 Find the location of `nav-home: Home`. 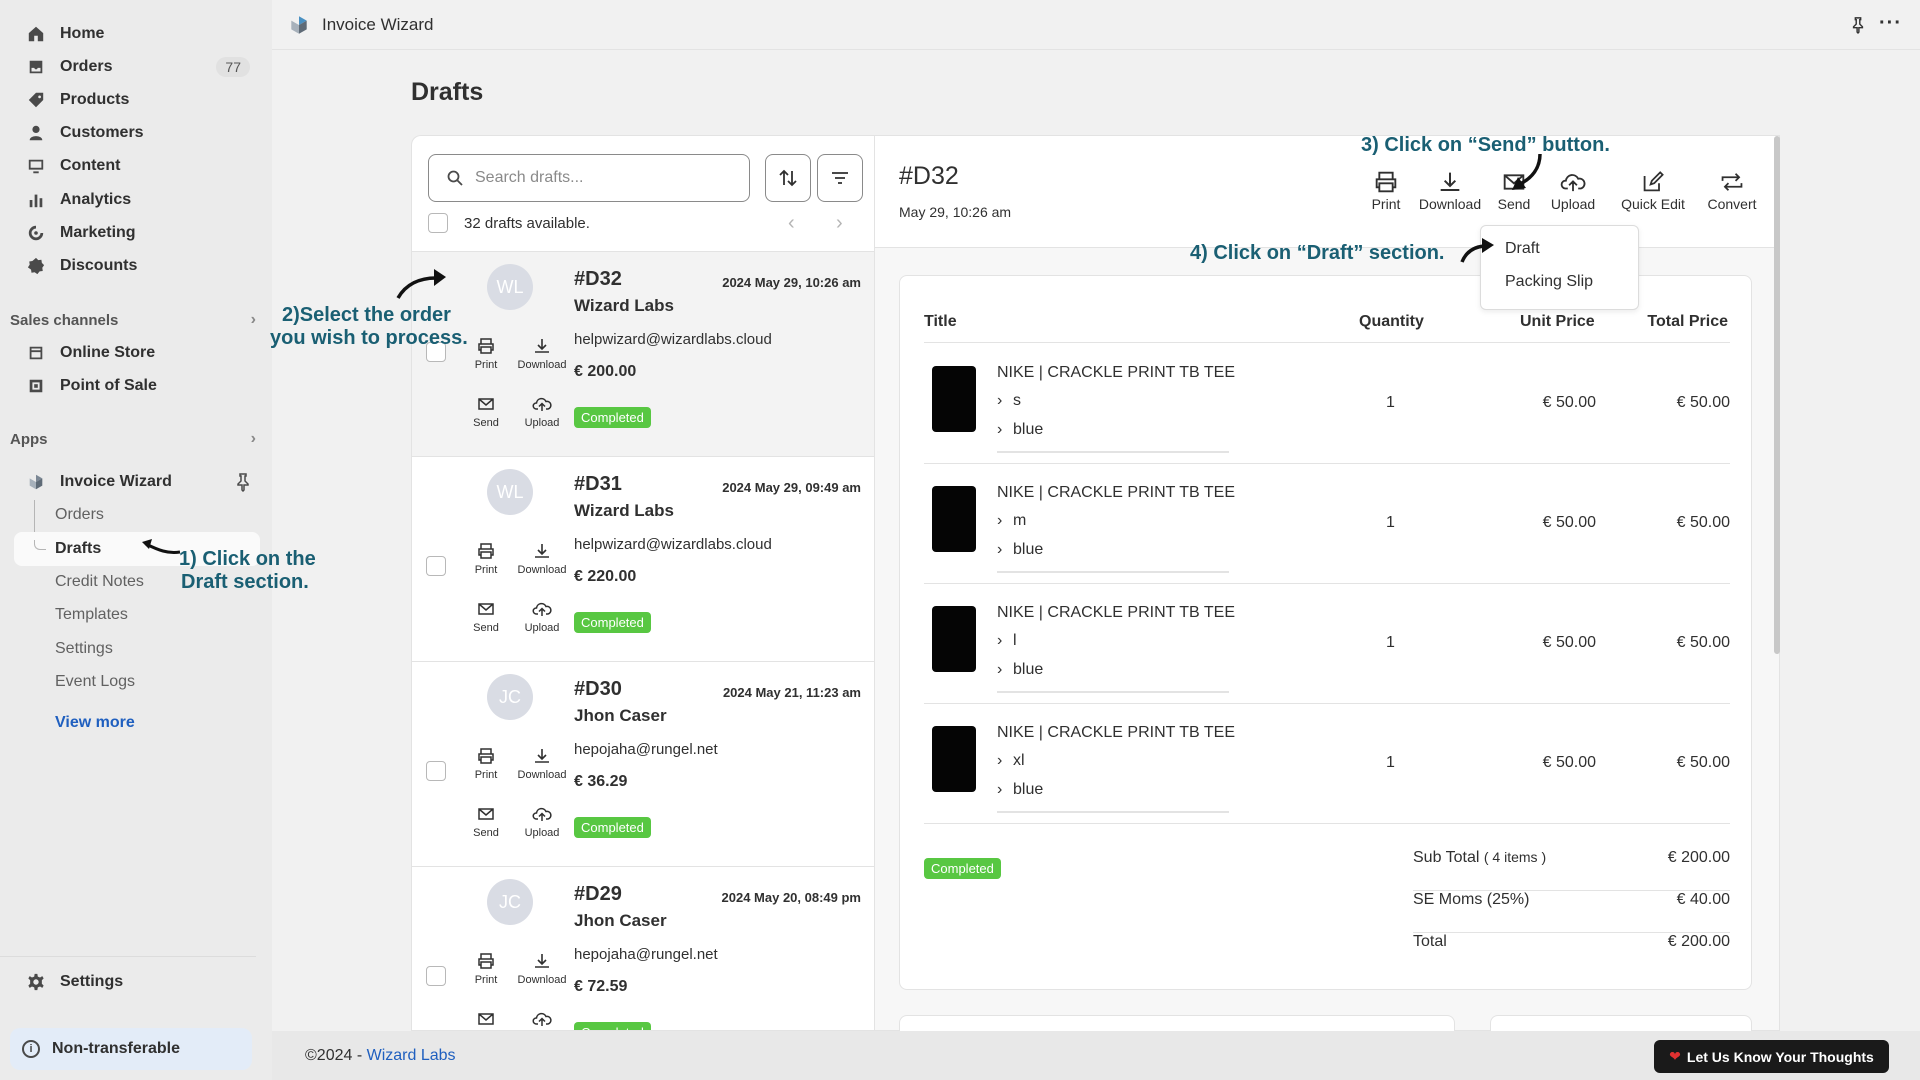

nav-home: Home is located at coordinates (137, 34).